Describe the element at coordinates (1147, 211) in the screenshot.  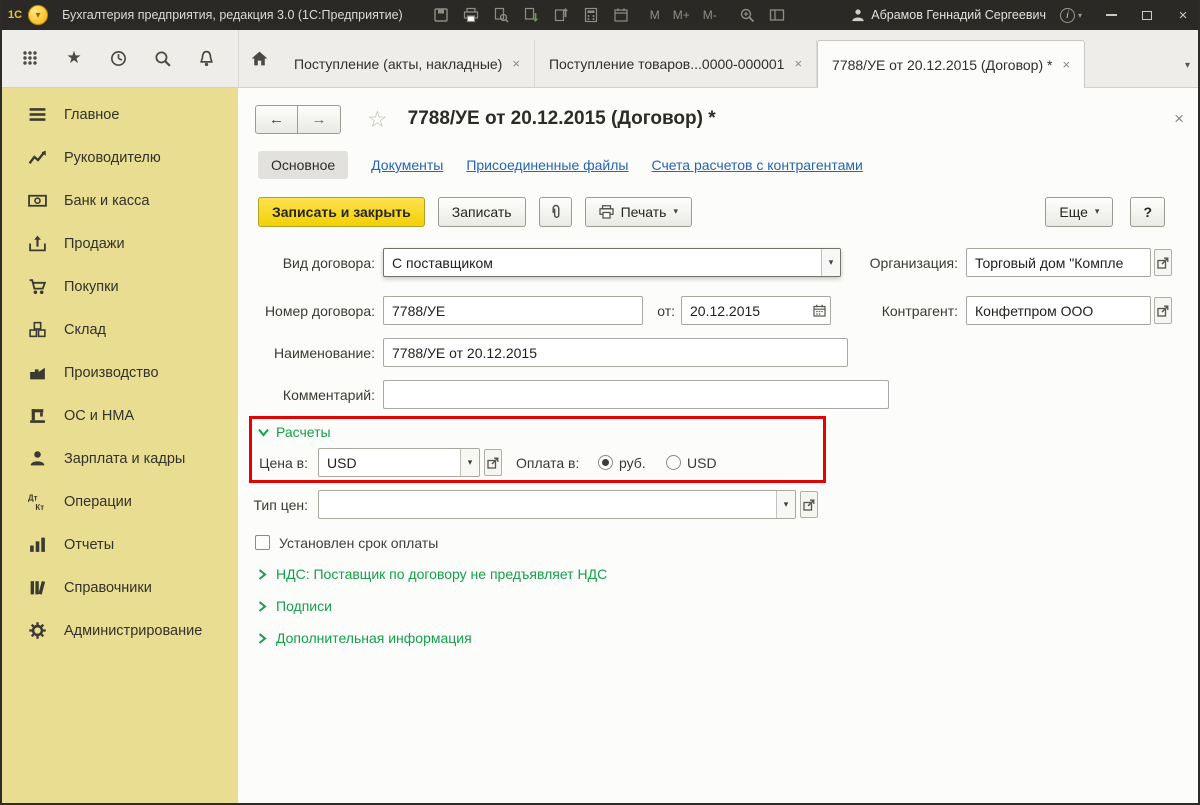
I see `help-button: ?` at that location.